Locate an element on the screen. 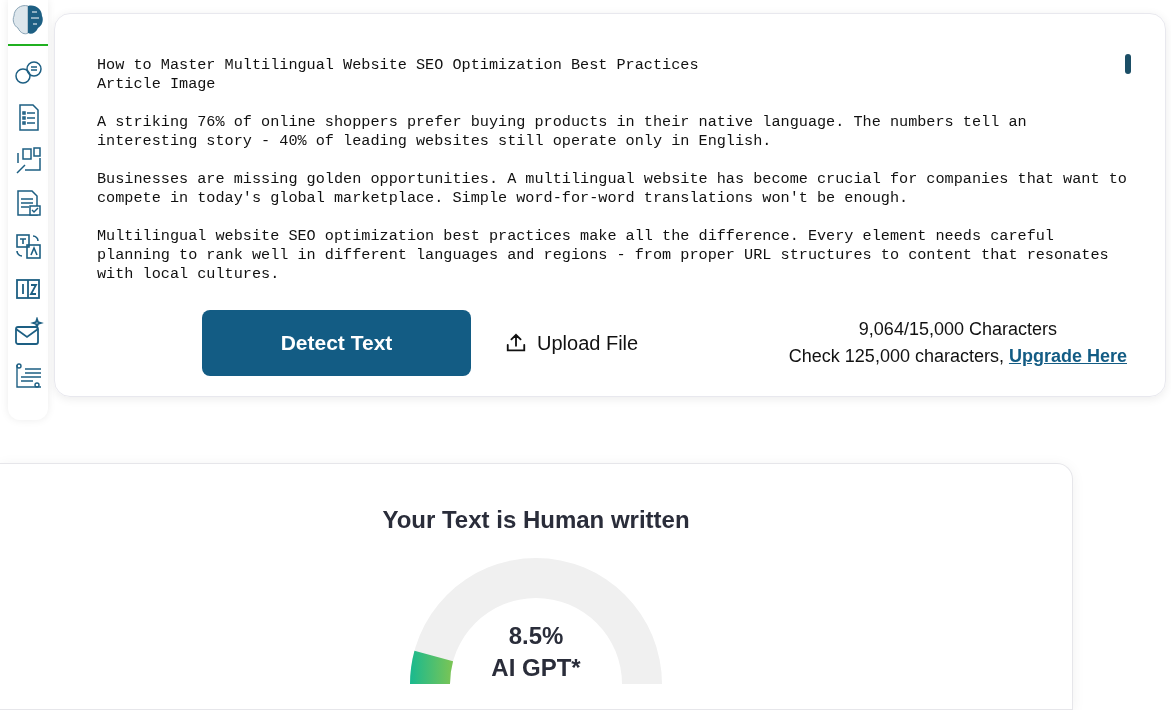  result-heading: Your Text is Human written is located at coordinates (536, 520).